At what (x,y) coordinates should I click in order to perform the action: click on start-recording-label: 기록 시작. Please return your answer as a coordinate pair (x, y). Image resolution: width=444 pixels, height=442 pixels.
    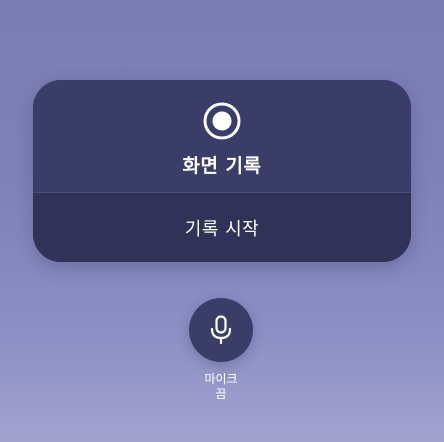
    Looking at the image, I should click on (222, 229).